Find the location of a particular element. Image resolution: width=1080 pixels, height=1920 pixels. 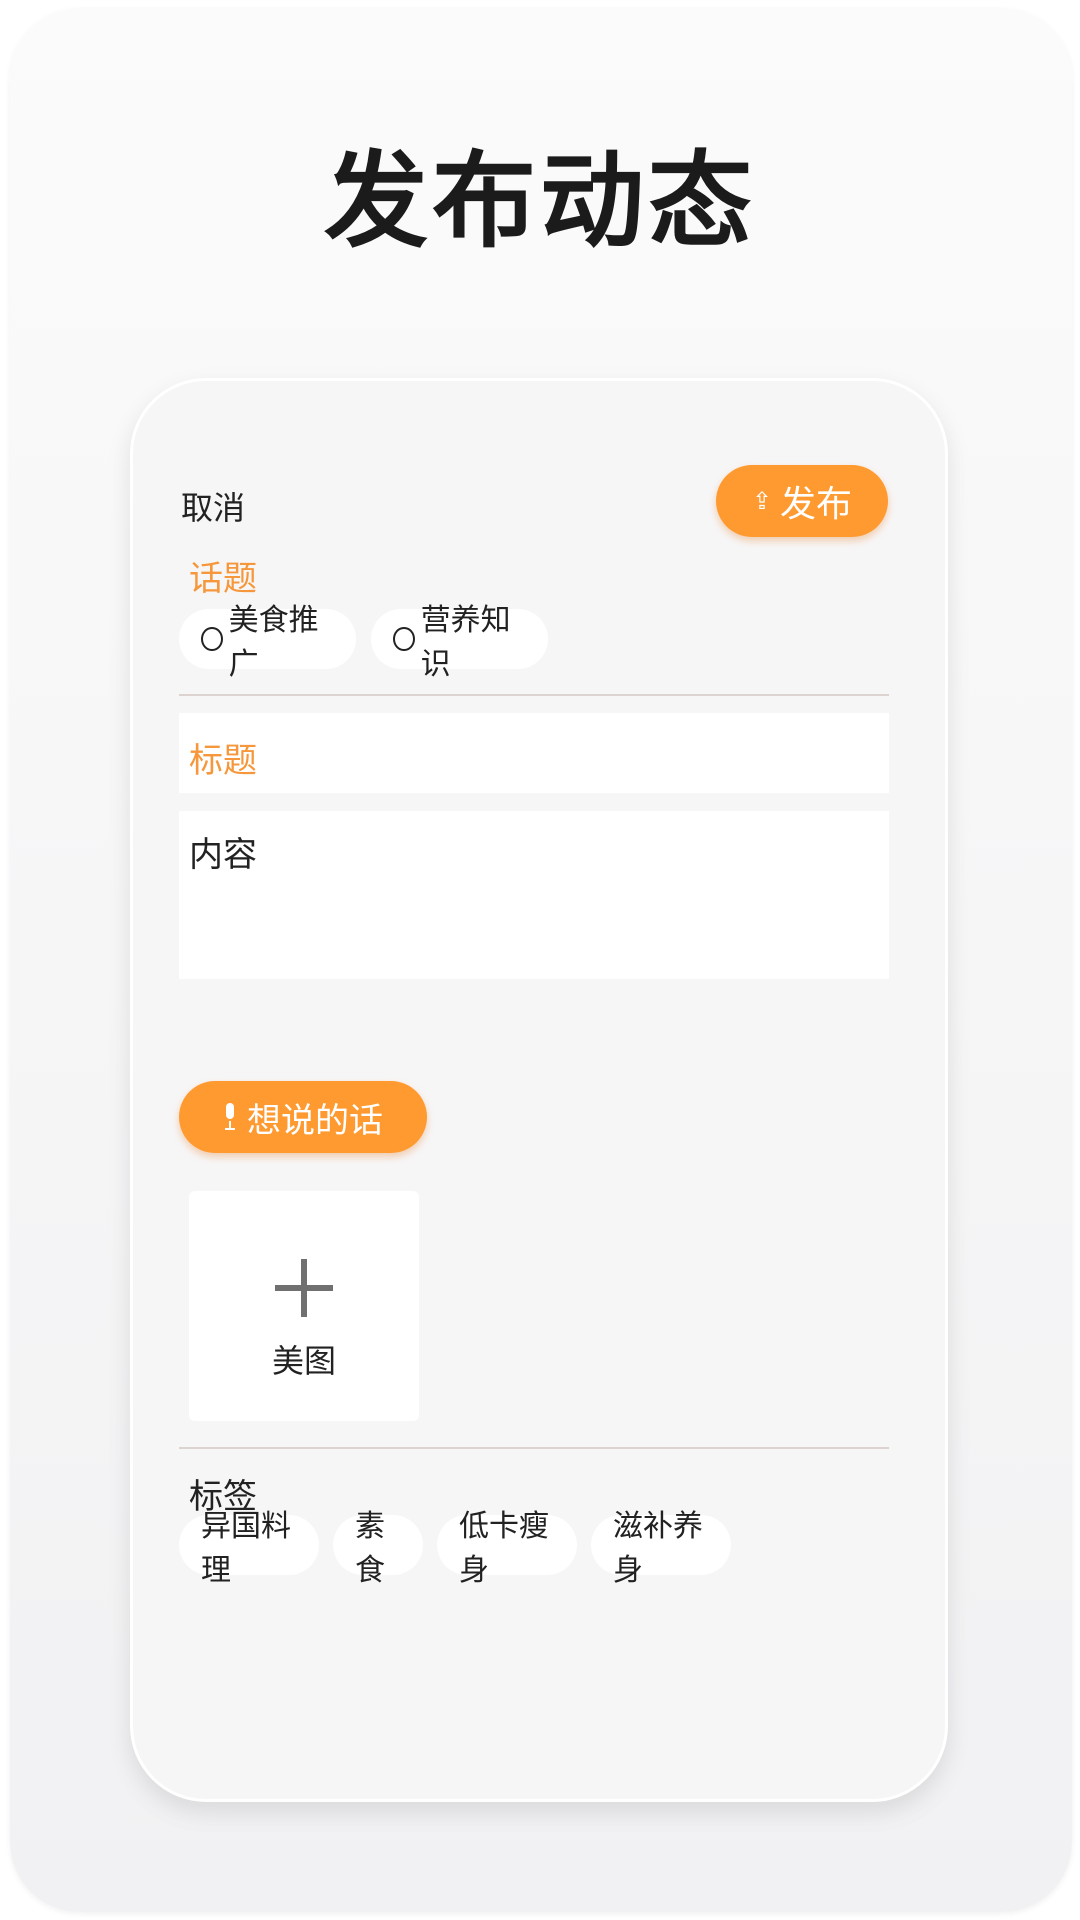

topic-chip-label: 营养知识 is located at coordinates (465, 642).